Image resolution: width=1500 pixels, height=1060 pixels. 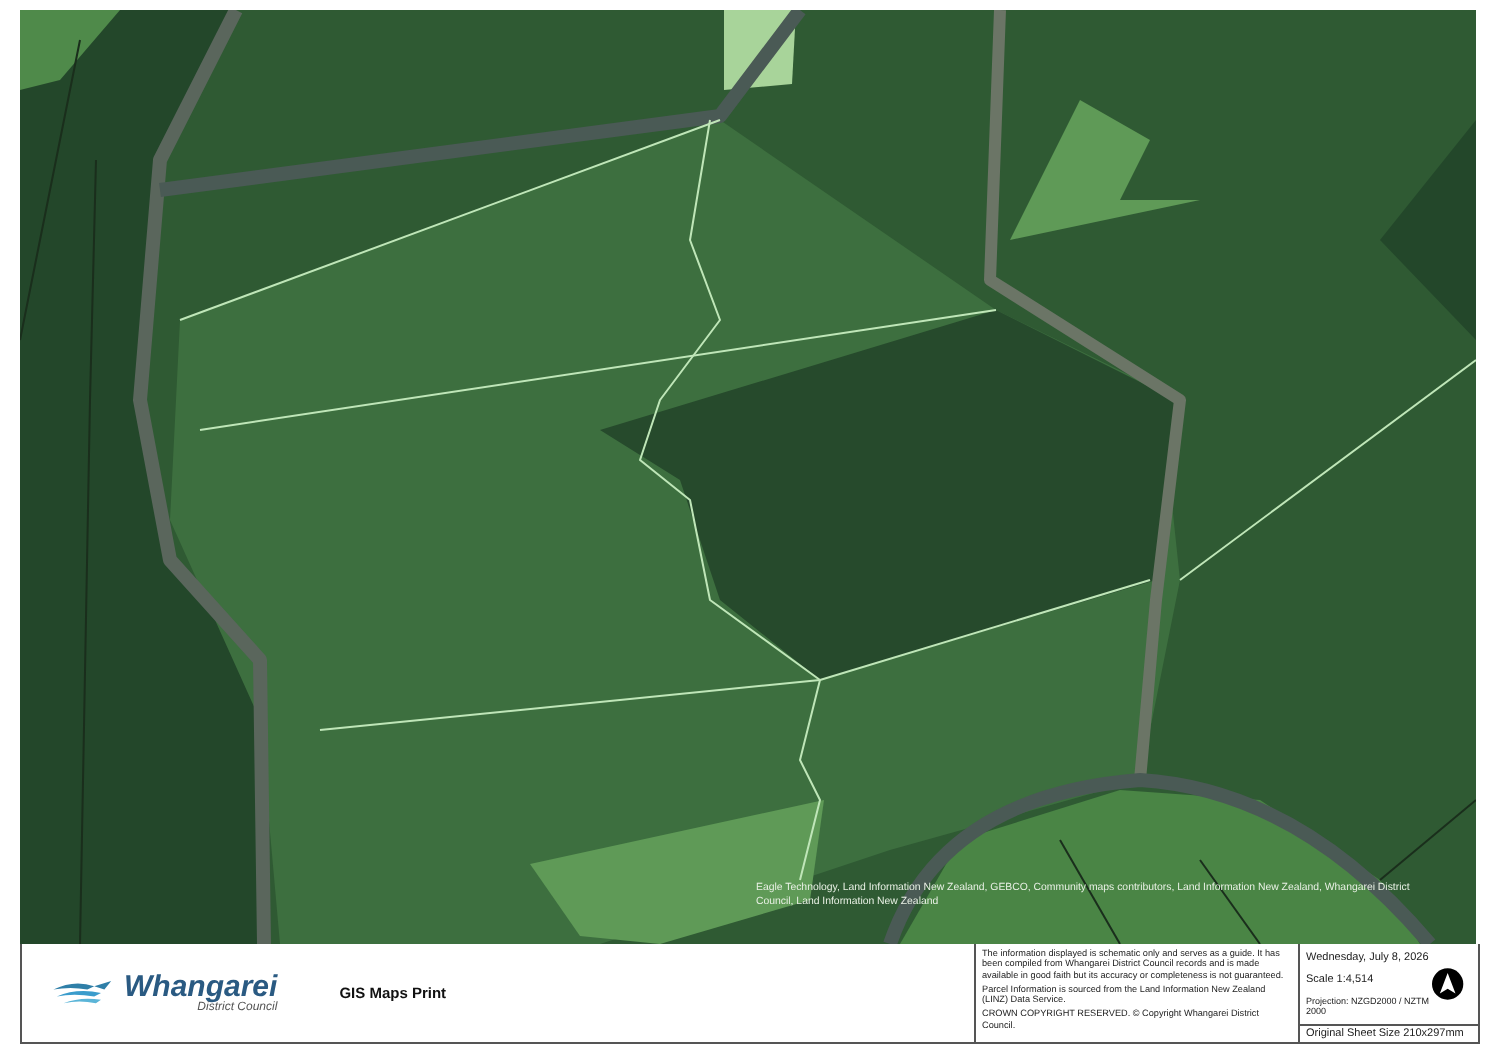 What do you see at coordinates (201, 987) in the screenshot?
I see `logo-wordmark: Whangarei` at bounding box center [201, 987].